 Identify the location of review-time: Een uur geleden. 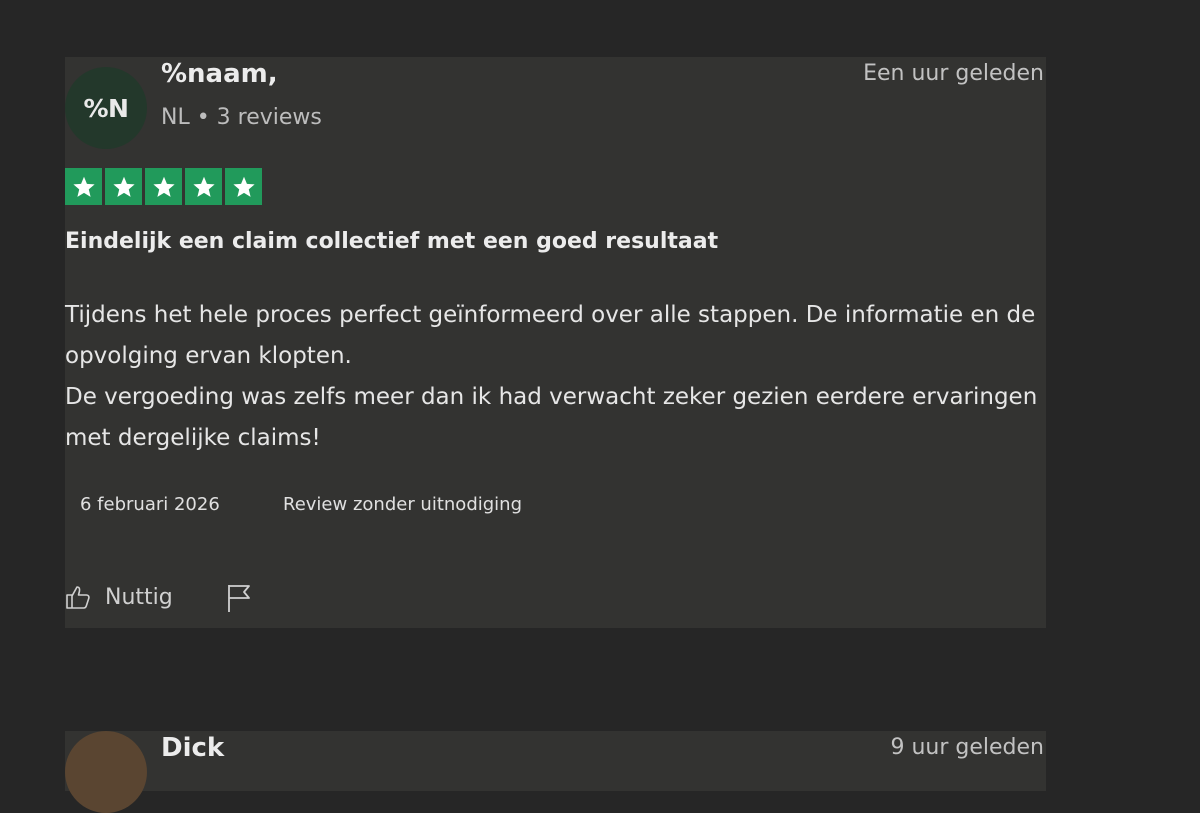
(953, 73).